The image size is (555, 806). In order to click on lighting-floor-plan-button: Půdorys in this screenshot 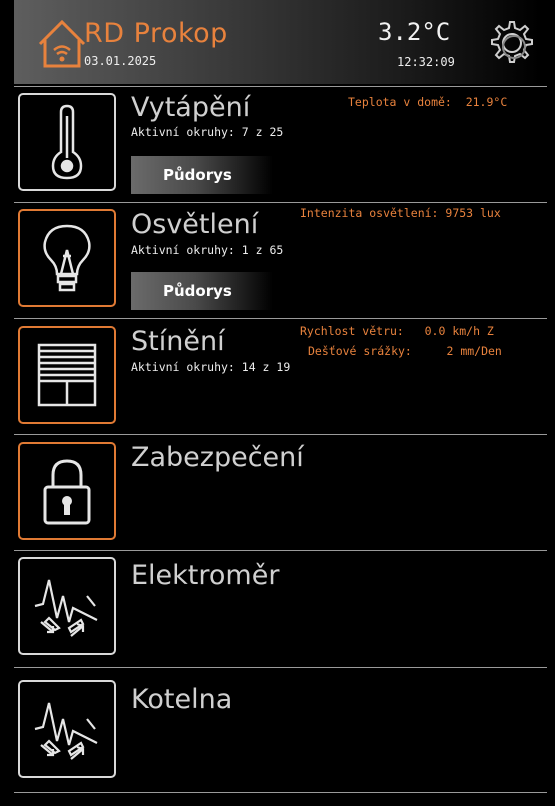, I will do `click(202, 291)`.